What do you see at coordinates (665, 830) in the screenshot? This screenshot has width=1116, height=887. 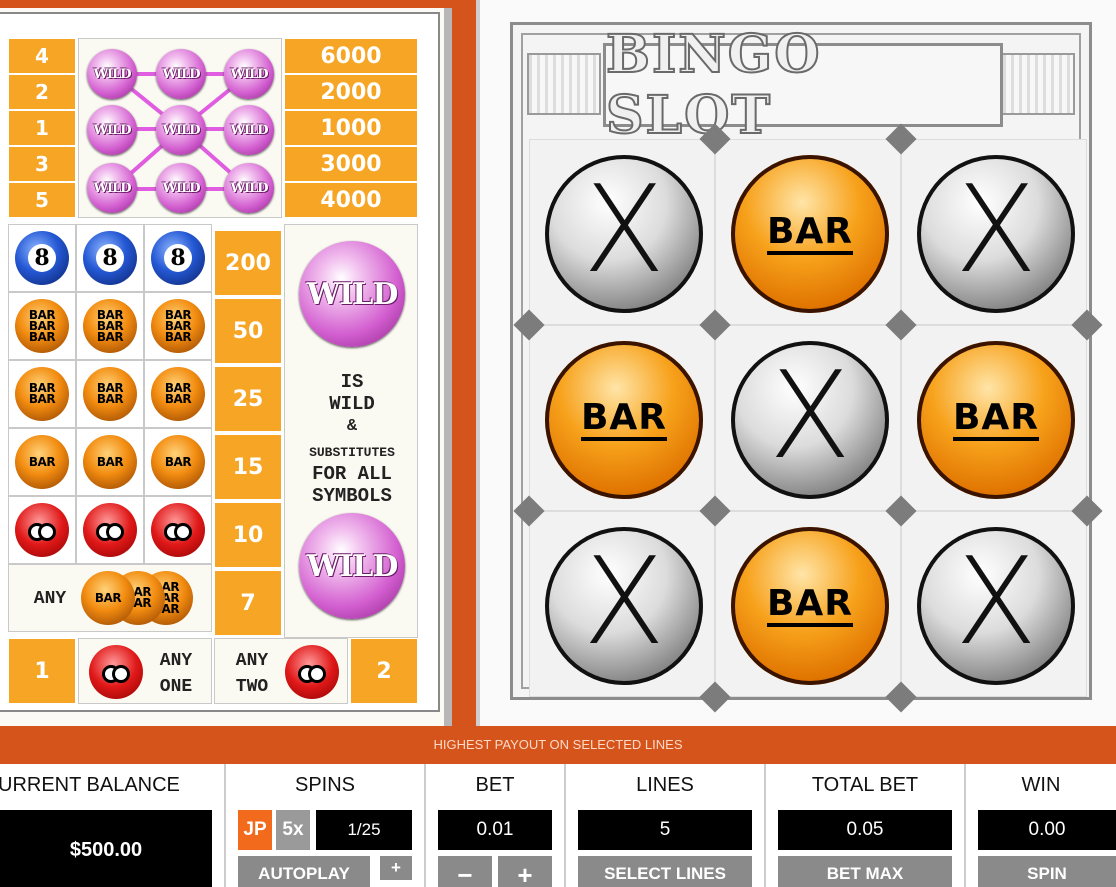 I see `lines-value: 5` at bounding box center [665, 830].